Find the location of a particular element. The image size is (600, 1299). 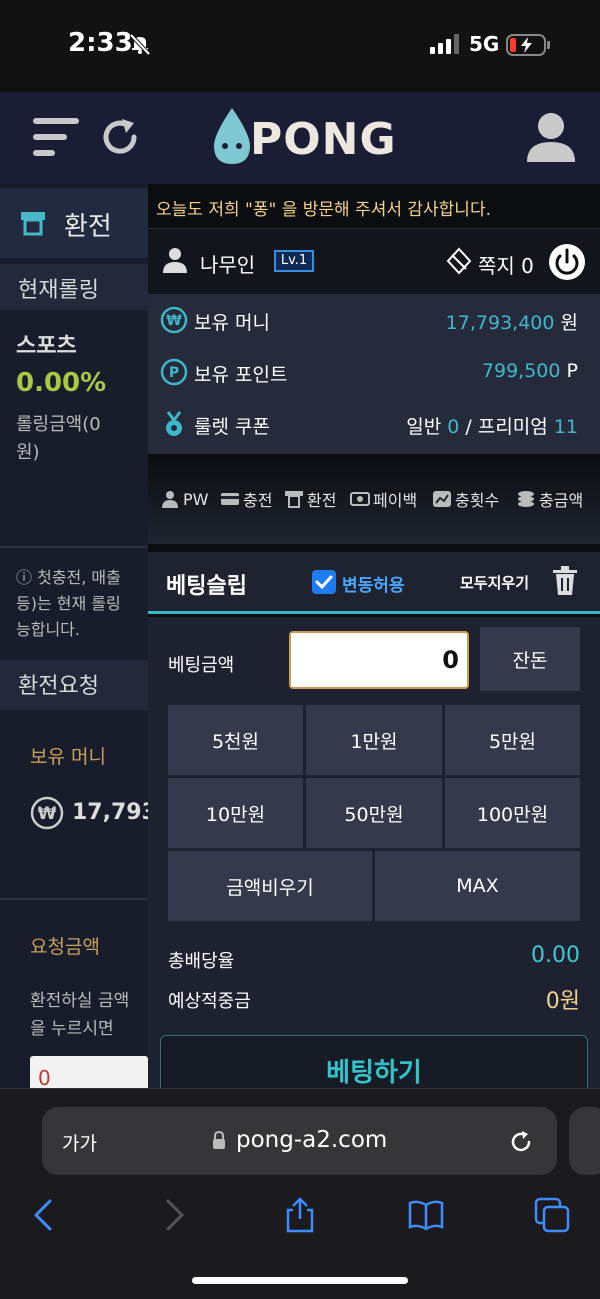

expected-win-label: 예상적중금 is located at coordinates (209, 1001).